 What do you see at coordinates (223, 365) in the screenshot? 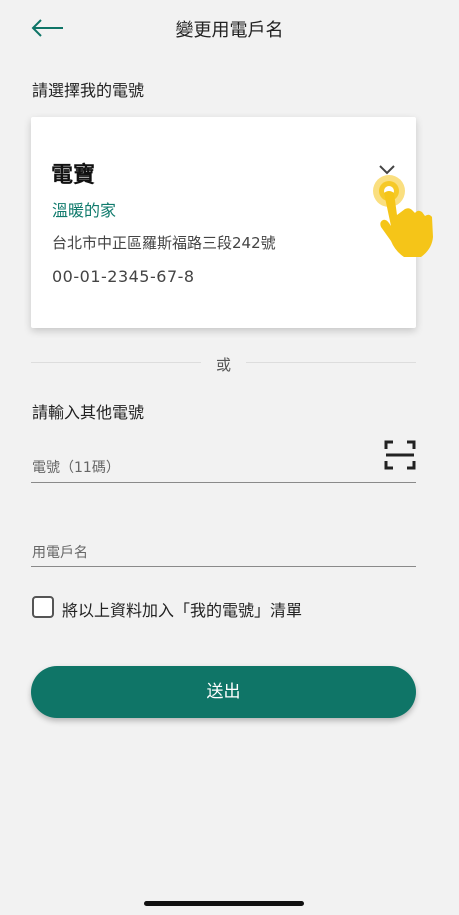
I see `or-label: 或` at bounding box center [223, 365].